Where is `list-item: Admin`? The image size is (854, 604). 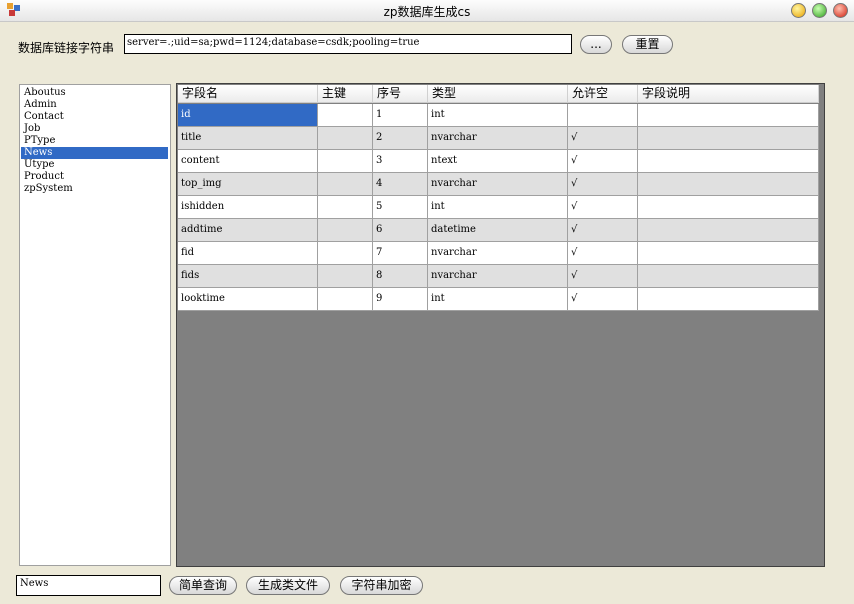
list-item: Admin is located at coordinates (94, 105).